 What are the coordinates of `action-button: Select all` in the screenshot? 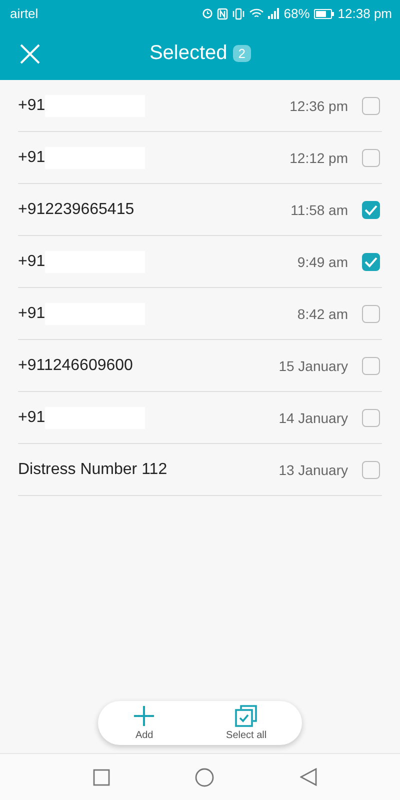 It's located at (246, 723).